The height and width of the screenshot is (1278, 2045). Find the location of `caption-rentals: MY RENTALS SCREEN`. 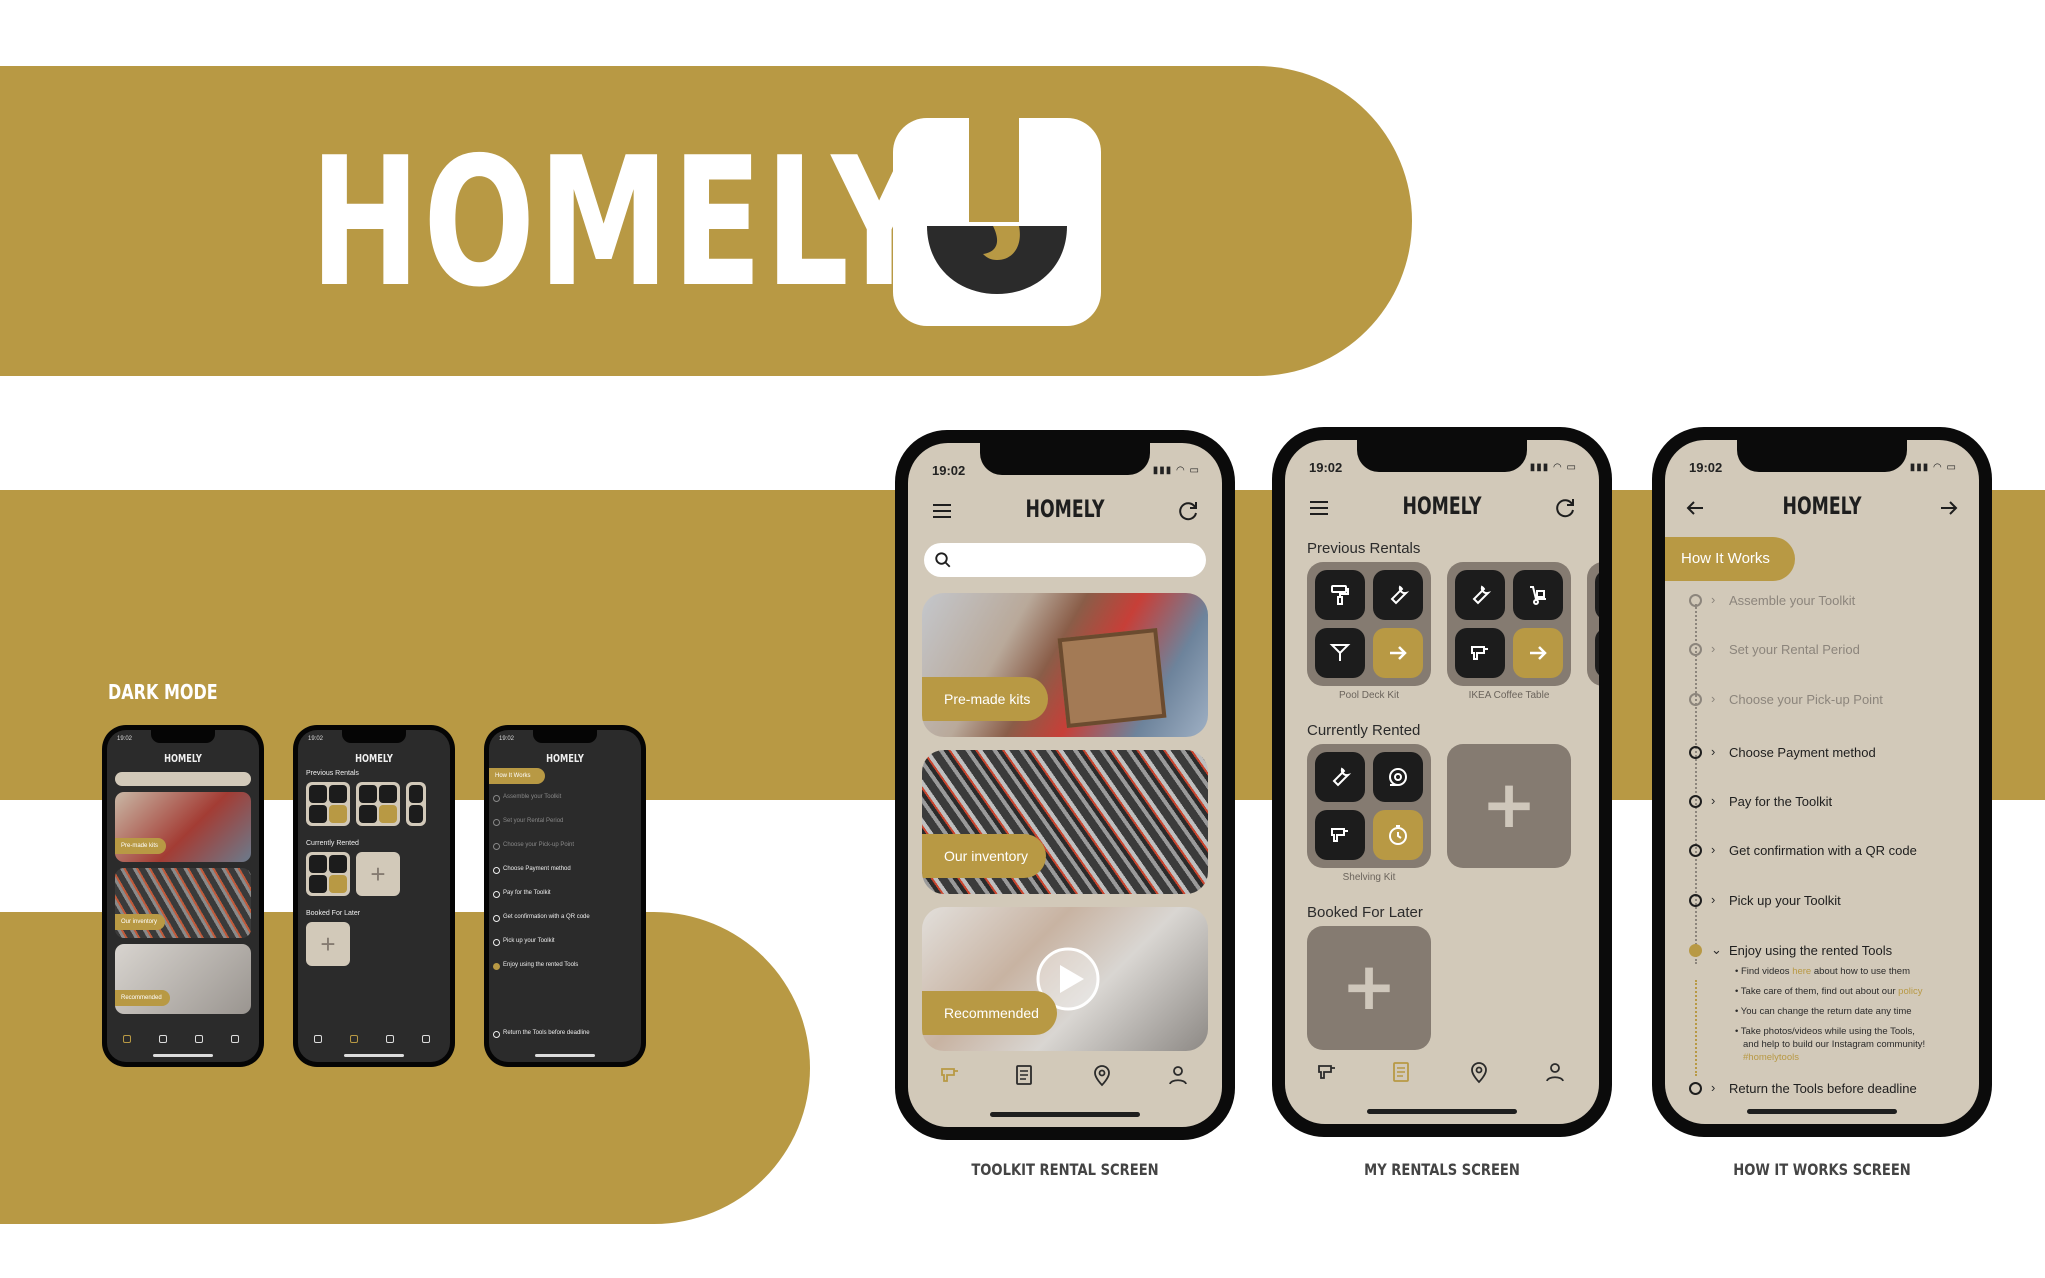

caption-rentals: MY RENTALS SCREEN is located at coordinates (1442, 1169).